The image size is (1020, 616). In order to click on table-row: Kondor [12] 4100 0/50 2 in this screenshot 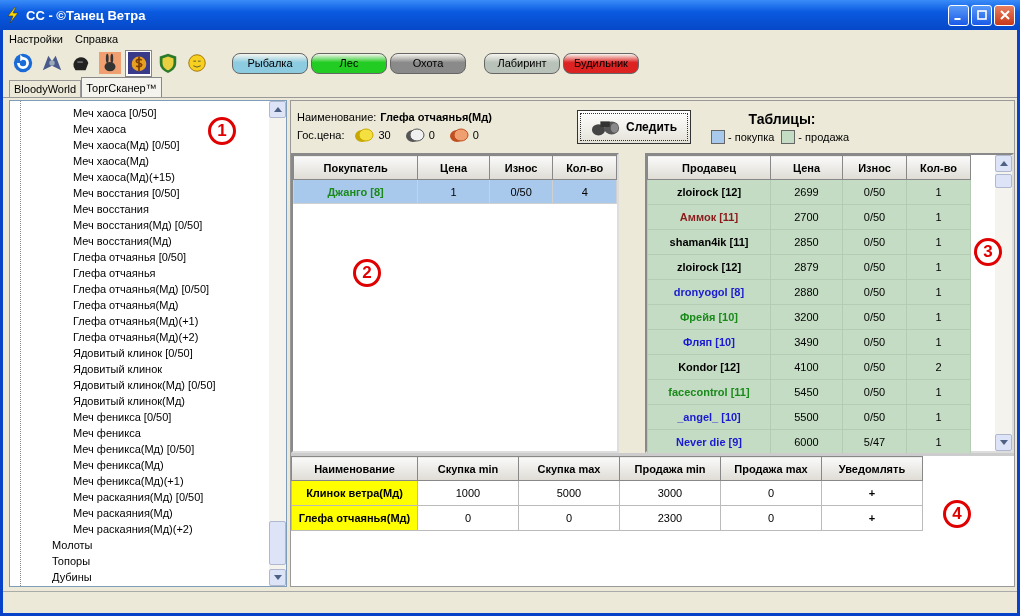, I will do `click(809, 367)`.